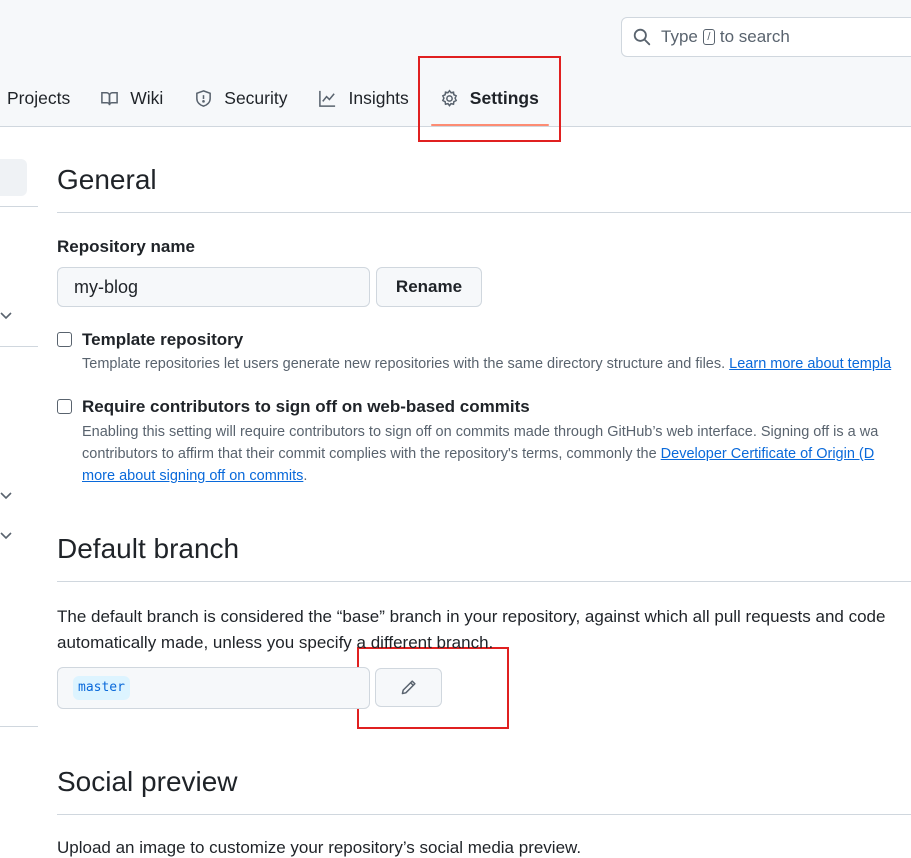 The image size is (911, 858). Describe the element at coordinates (126, 246) in the screenshot. I see `repo-name-label: Repository name` at that location.